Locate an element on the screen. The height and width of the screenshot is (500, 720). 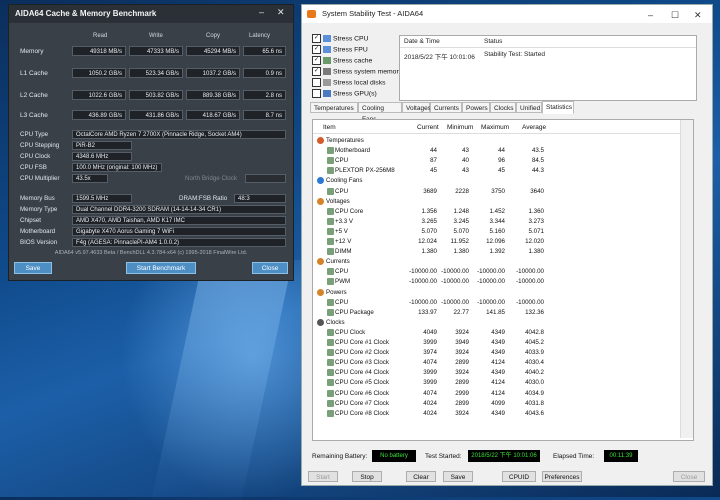
stat-value: 22.77 is located at coordinates (461, 312).